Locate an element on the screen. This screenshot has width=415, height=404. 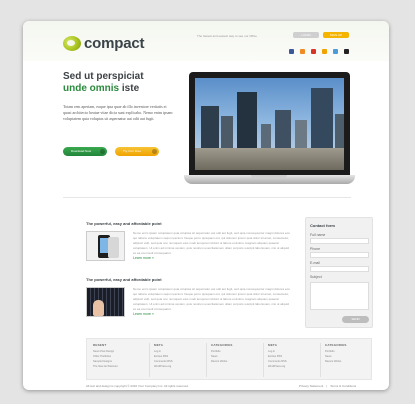
hero-title-line1: Sed ut perspiciat is located at coordinates (103, 76).